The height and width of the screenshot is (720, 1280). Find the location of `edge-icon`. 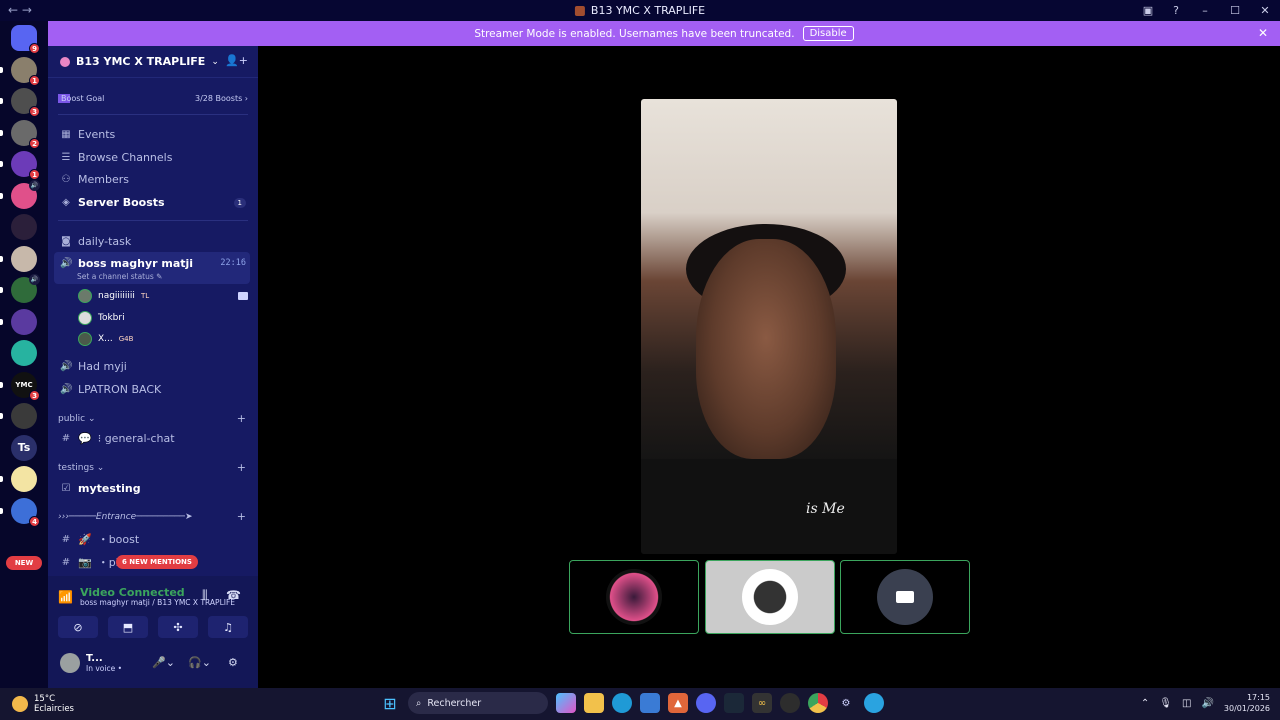

edge-icon is located at coordinates (622, 703).